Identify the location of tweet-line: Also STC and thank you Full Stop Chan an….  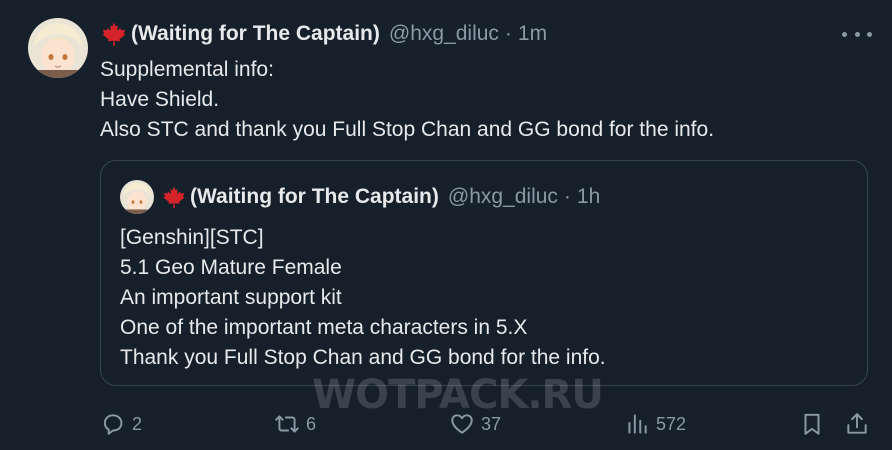
(407, 129).